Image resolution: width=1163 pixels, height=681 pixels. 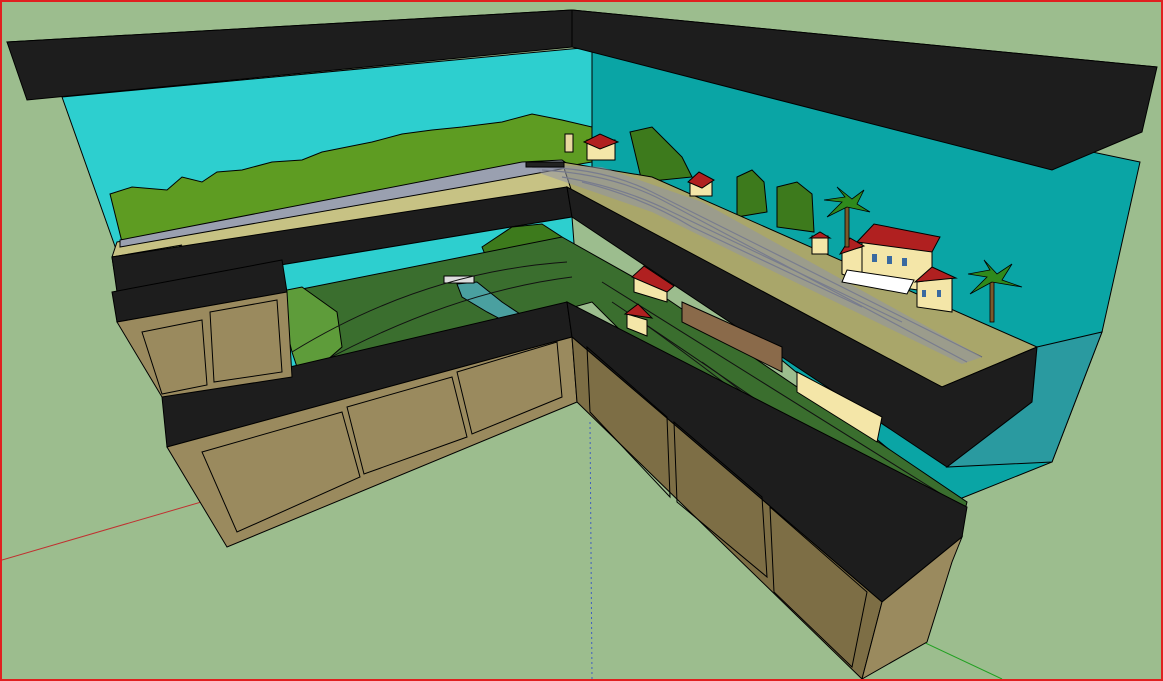 What do you see at coordinates (591, 550) in the screenshot?
I see `blue-axis` at bounding box center [591, 550].